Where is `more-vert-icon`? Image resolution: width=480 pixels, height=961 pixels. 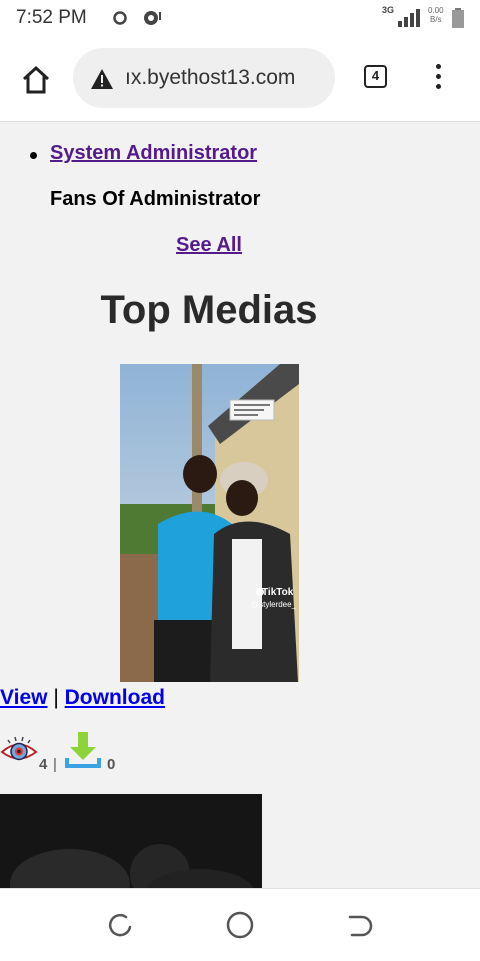
more-vert-icon is located at coordinates (438, 79).